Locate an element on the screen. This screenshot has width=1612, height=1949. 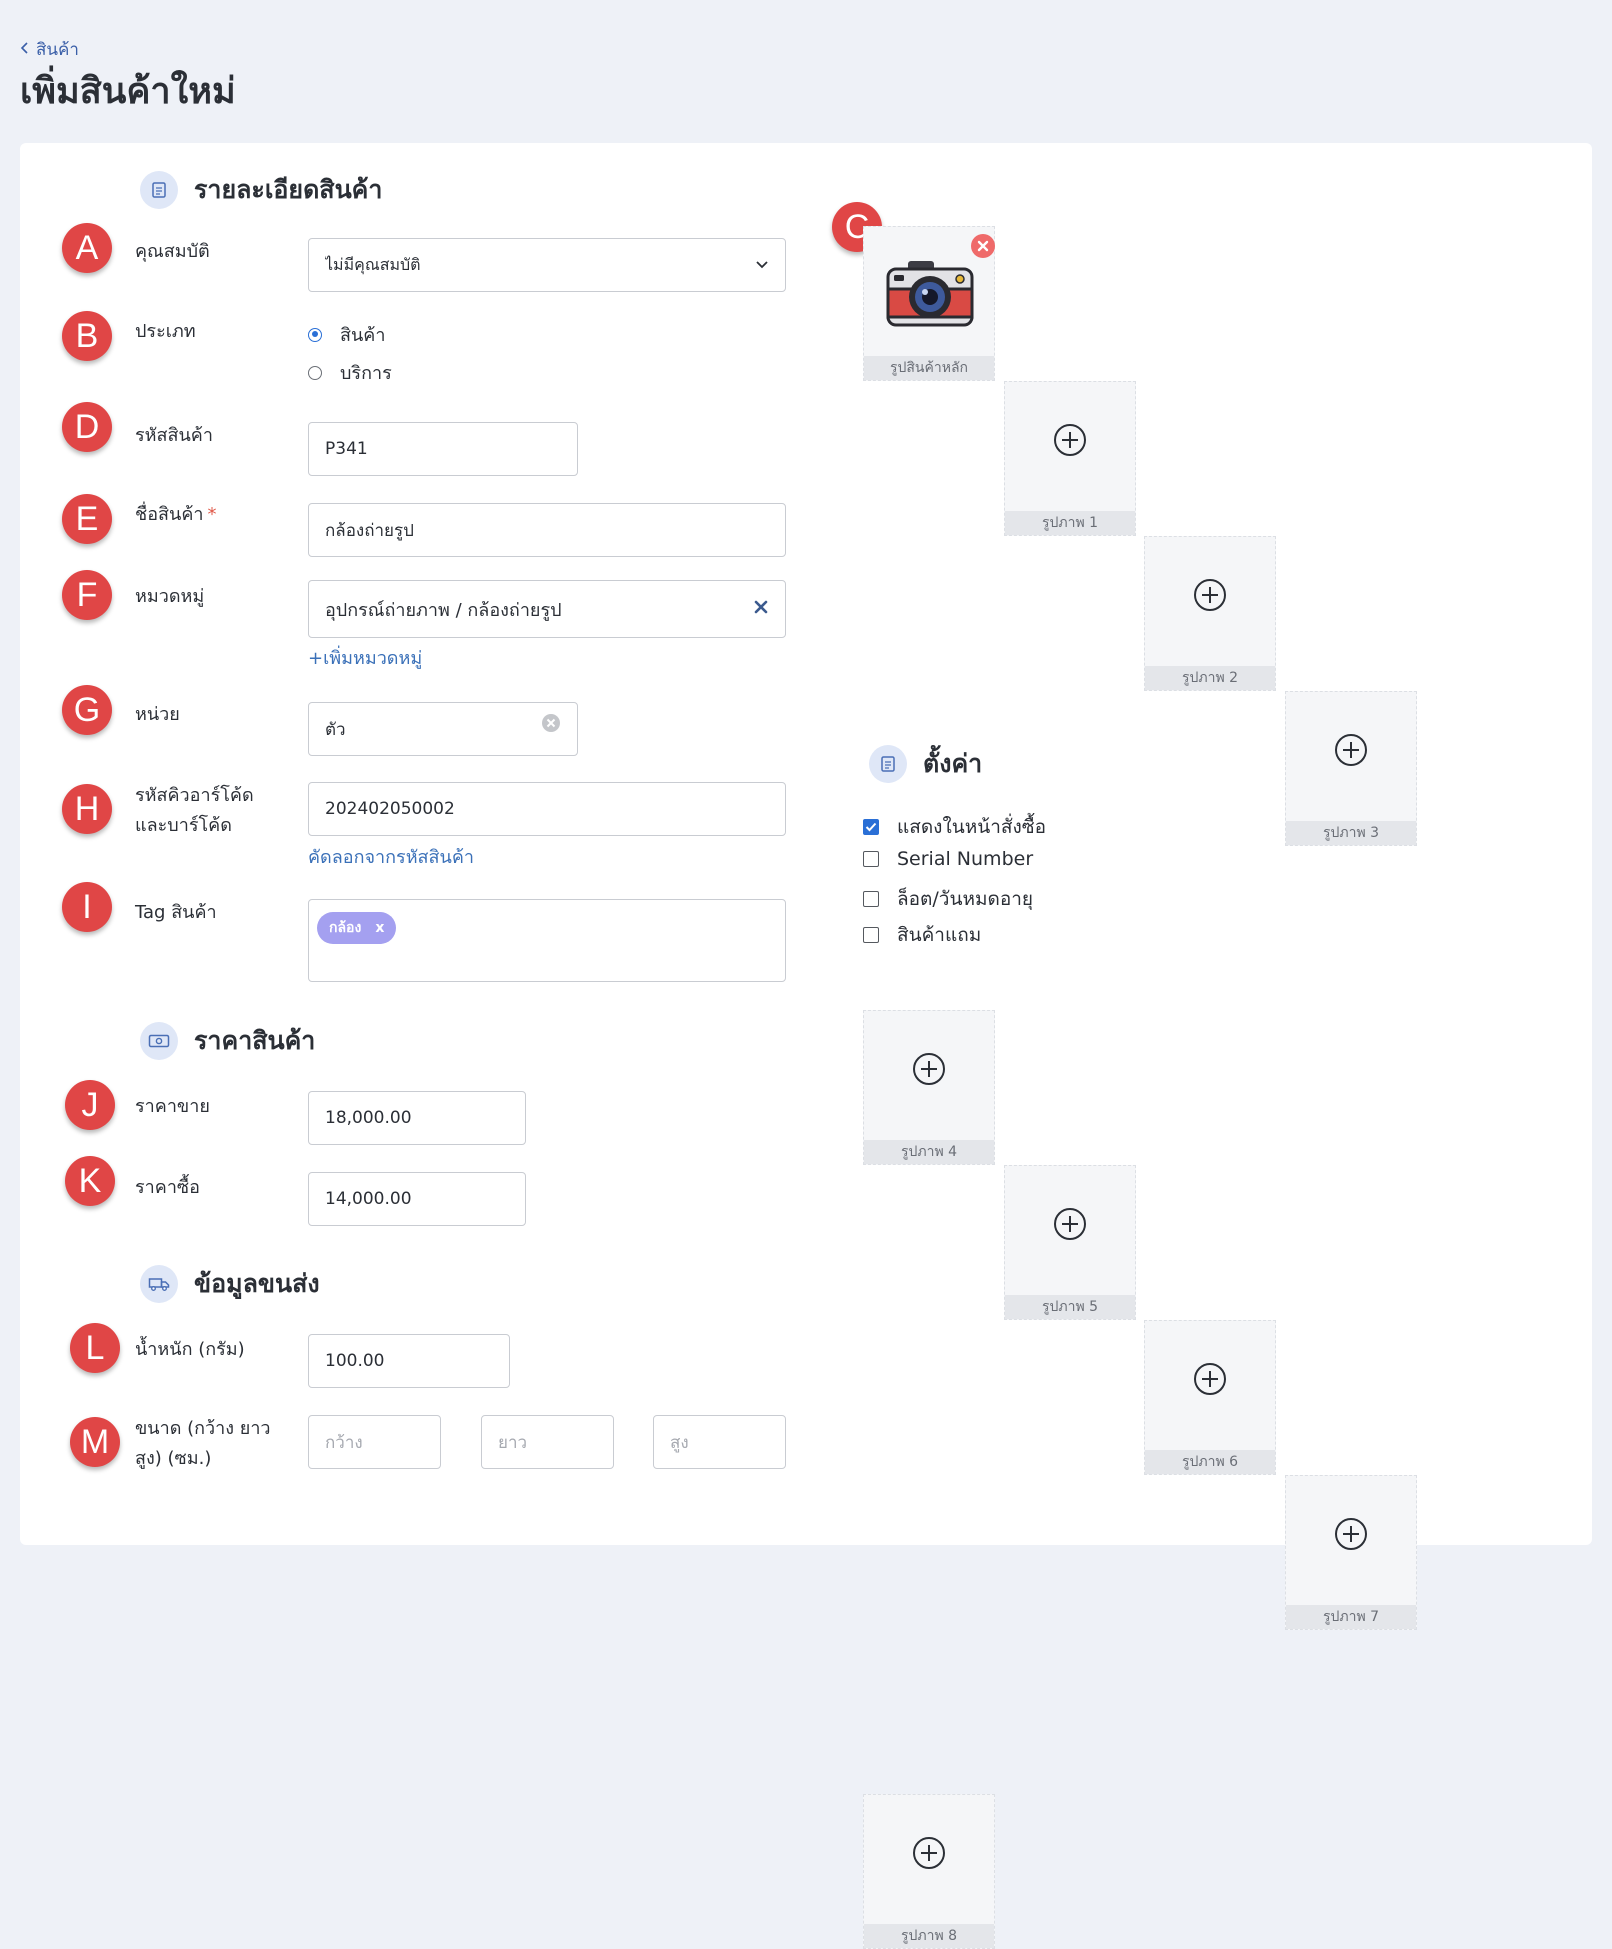
setting-show-on-order: แสดงในหน้าสั่งซื้อ is located at coordinates (954, 827).